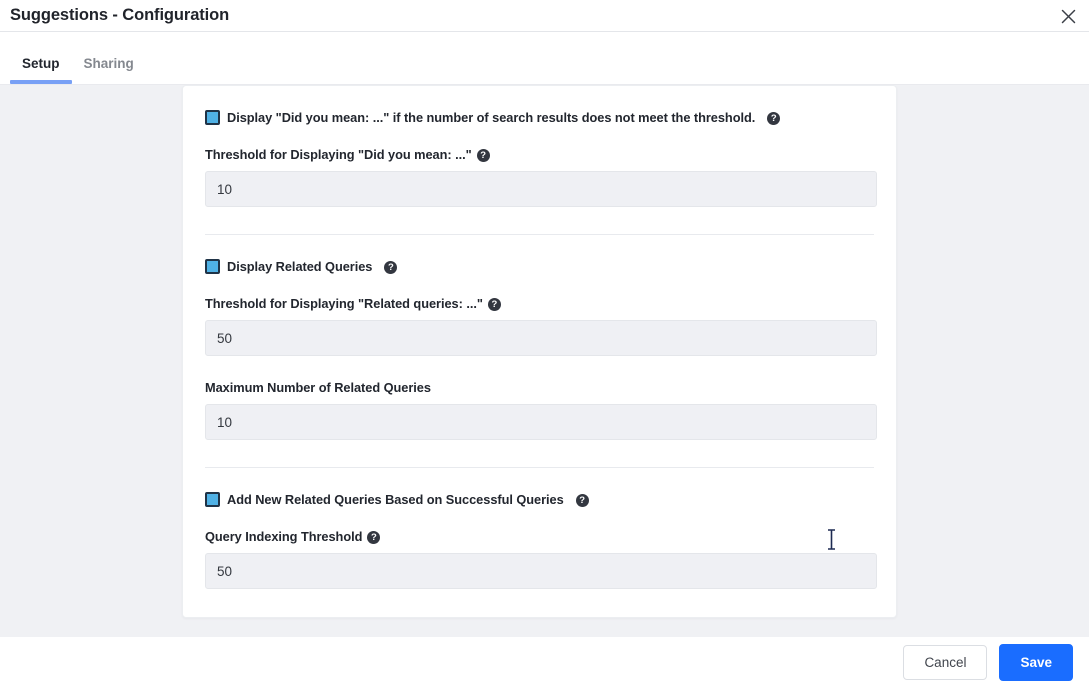  Describe the element at coordinates (582, 500) in the screenshot. I see `help-icon-add-new-related-queries: ?` at that location.